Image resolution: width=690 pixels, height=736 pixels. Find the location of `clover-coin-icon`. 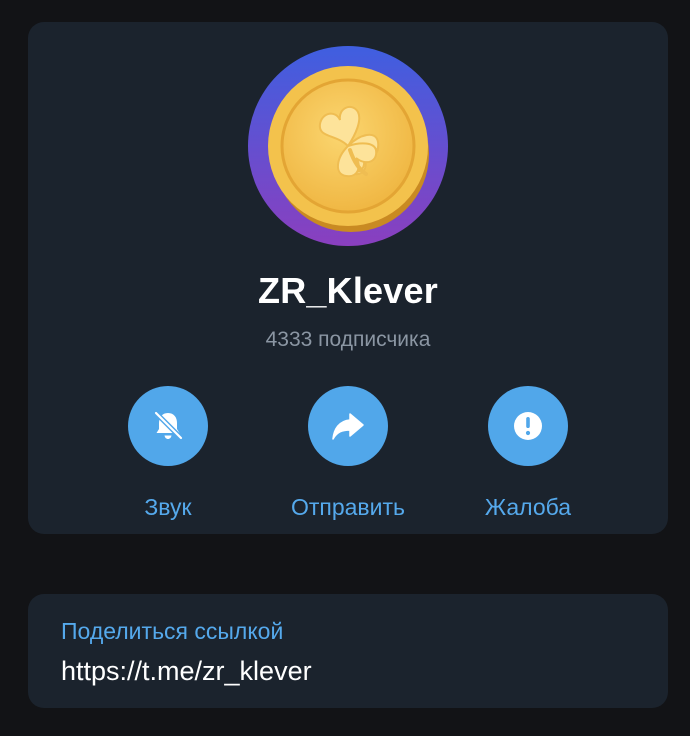

clover-coin-icon is located at coordinates (348, 146).